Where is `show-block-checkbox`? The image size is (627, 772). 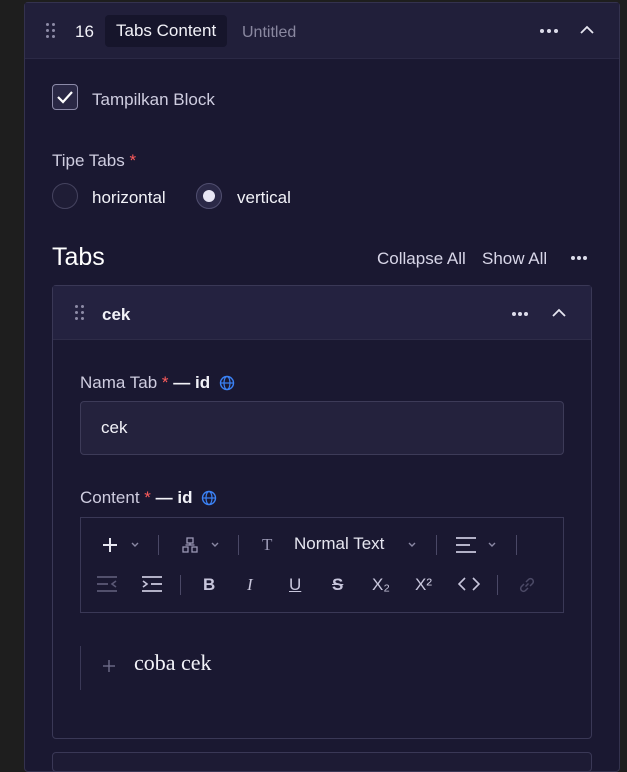 show-block-checkbox is located at coordinates (65, 97).